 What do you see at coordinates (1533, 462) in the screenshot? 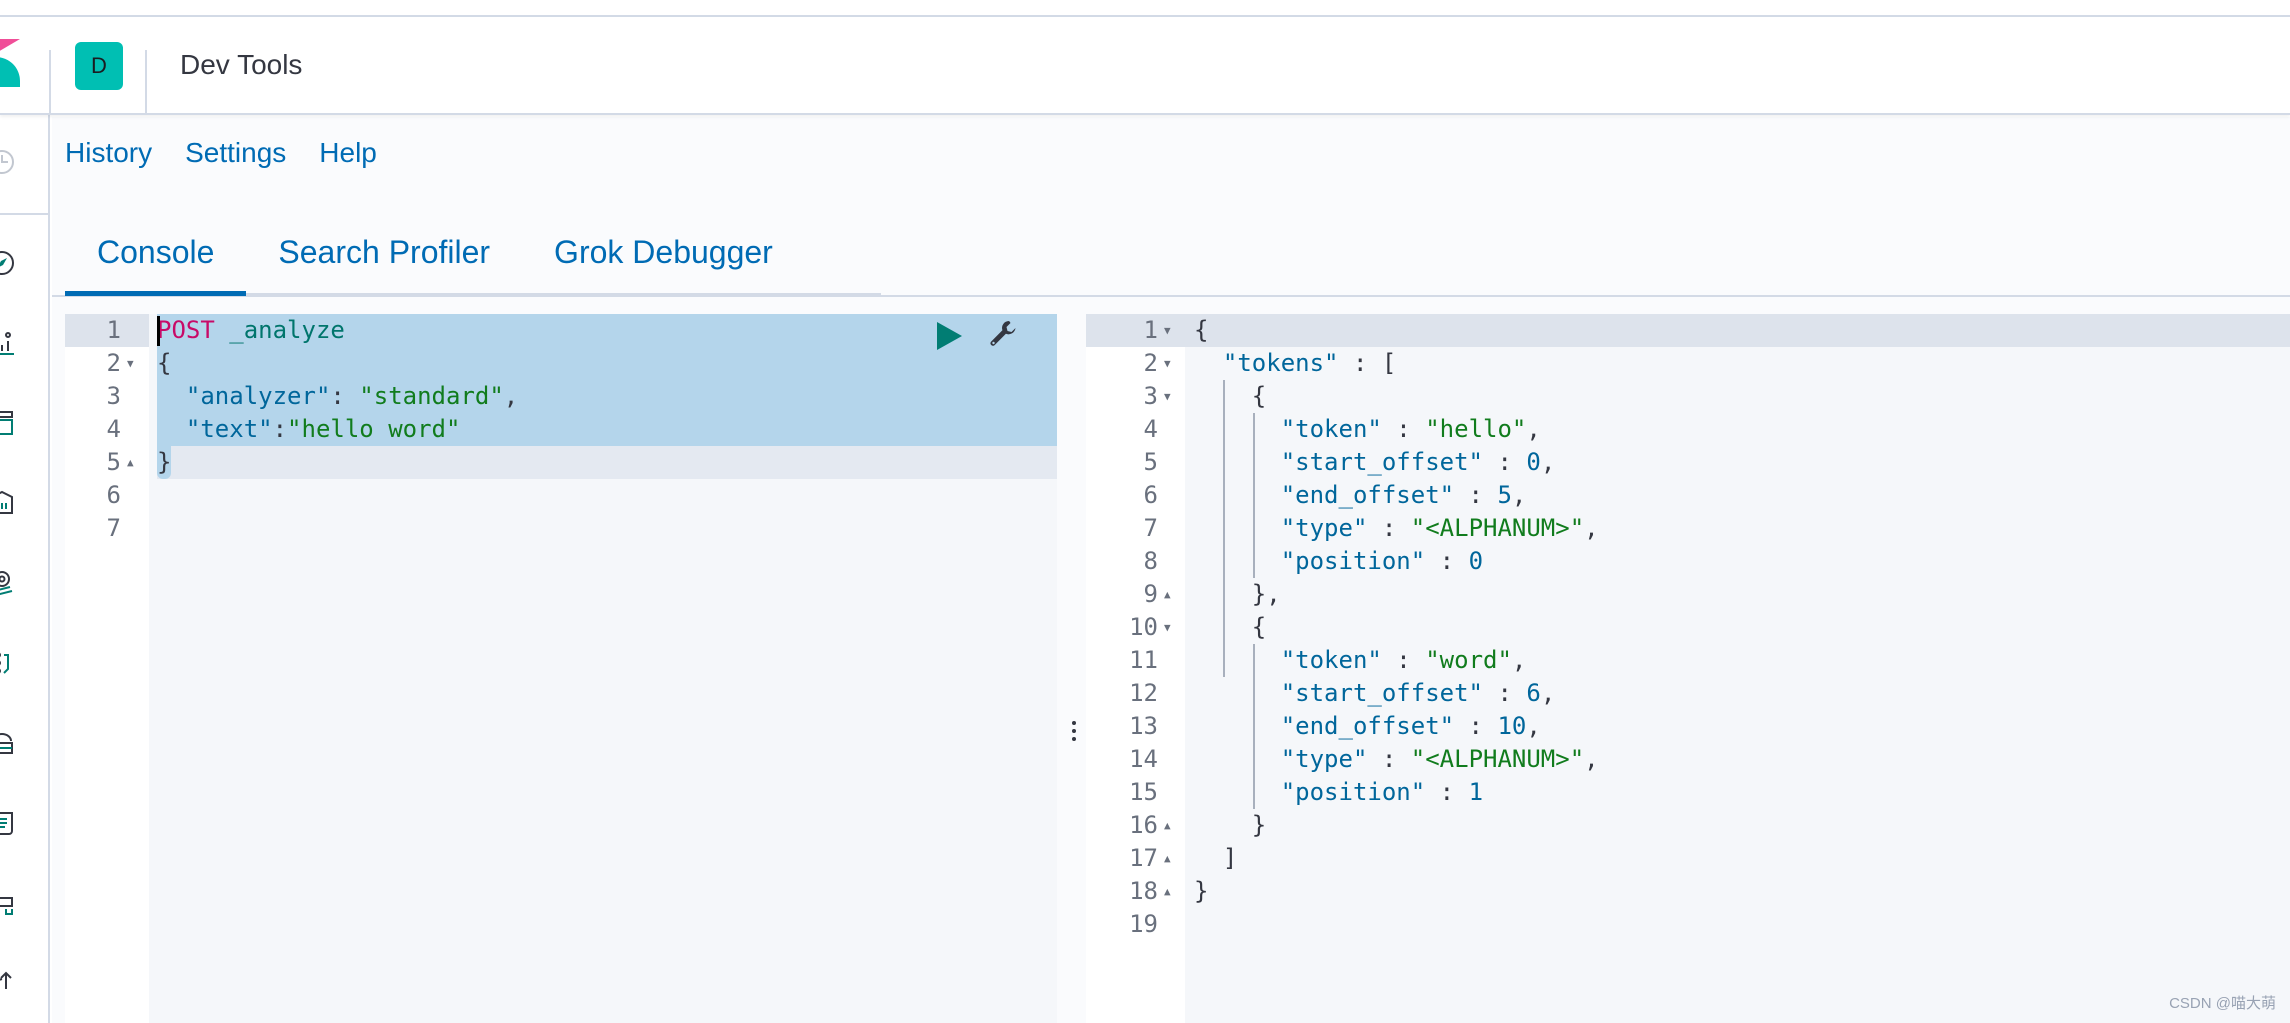
I see `json-value: 0` at bounding box center [1533, 462].